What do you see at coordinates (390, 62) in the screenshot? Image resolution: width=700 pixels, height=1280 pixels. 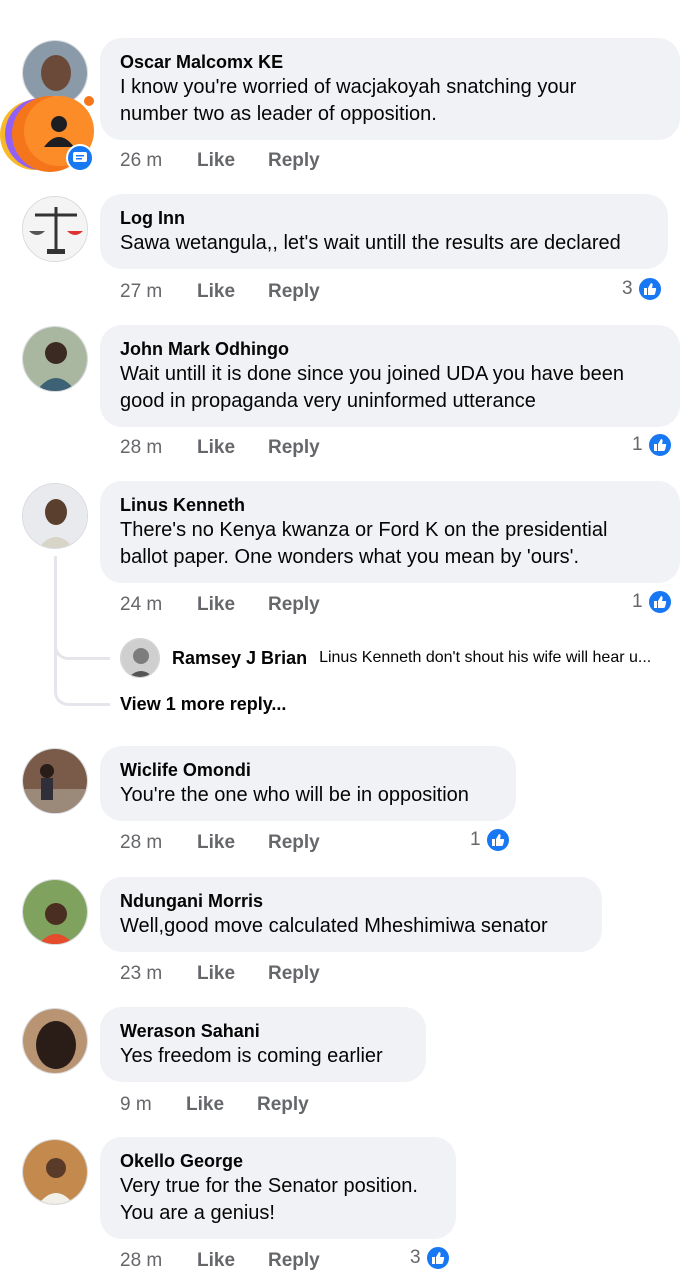 I see `comment-author: Oscar Malcomx KE` at bounding box center [390, 62].